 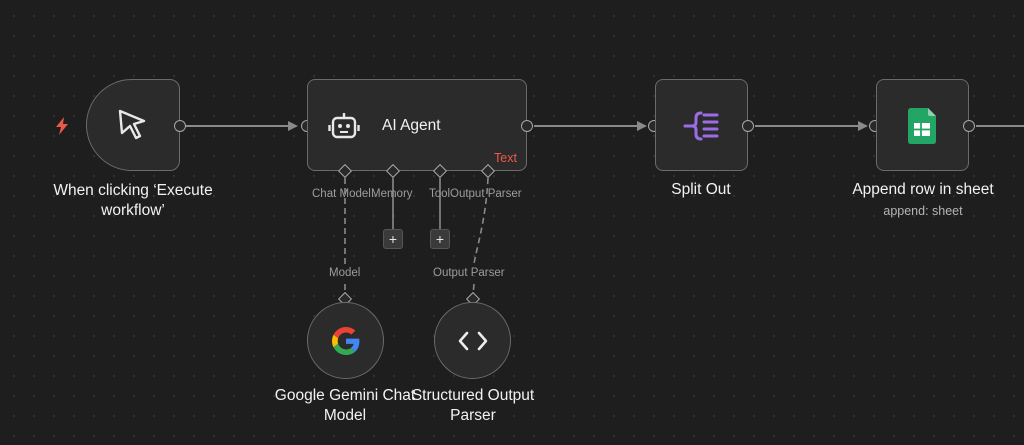 I want to click on trigger-node, so click(x=133, y=125).